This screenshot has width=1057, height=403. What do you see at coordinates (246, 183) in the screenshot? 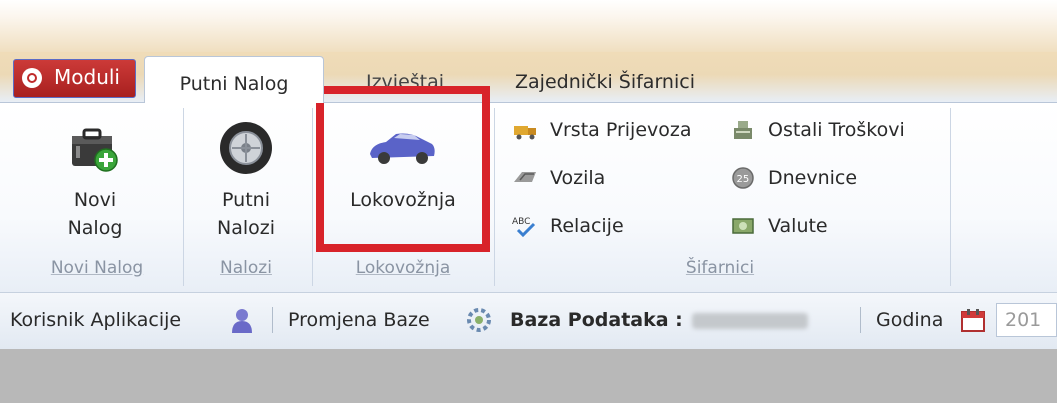
I see `putni-nalozi-button: Putni Nalozi` at bounding box center [246, 183].